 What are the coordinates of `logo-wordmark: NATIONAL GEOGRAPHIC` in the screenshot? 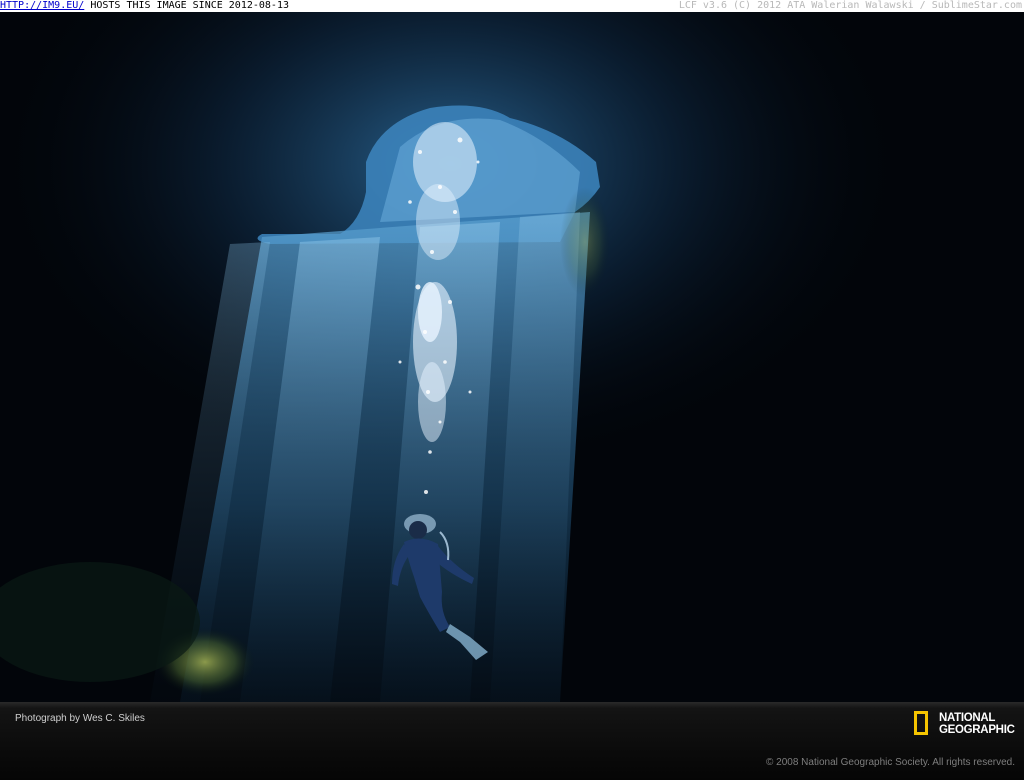 It's located at (977, 724).